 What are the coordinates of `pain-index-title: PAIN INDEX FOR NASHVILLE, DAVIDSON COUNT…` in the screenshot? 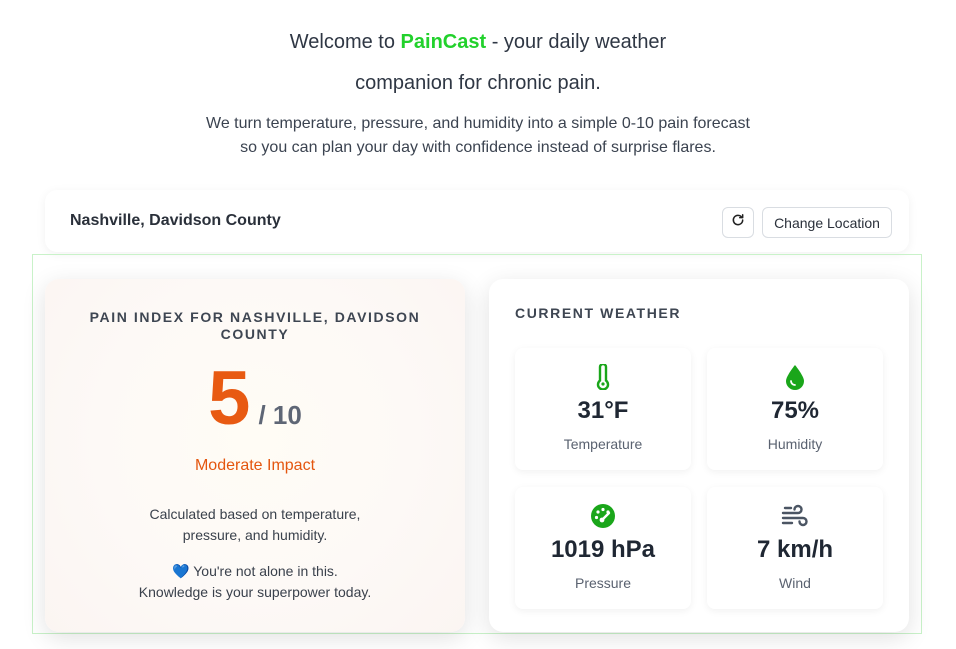 It's located at (255, 325).